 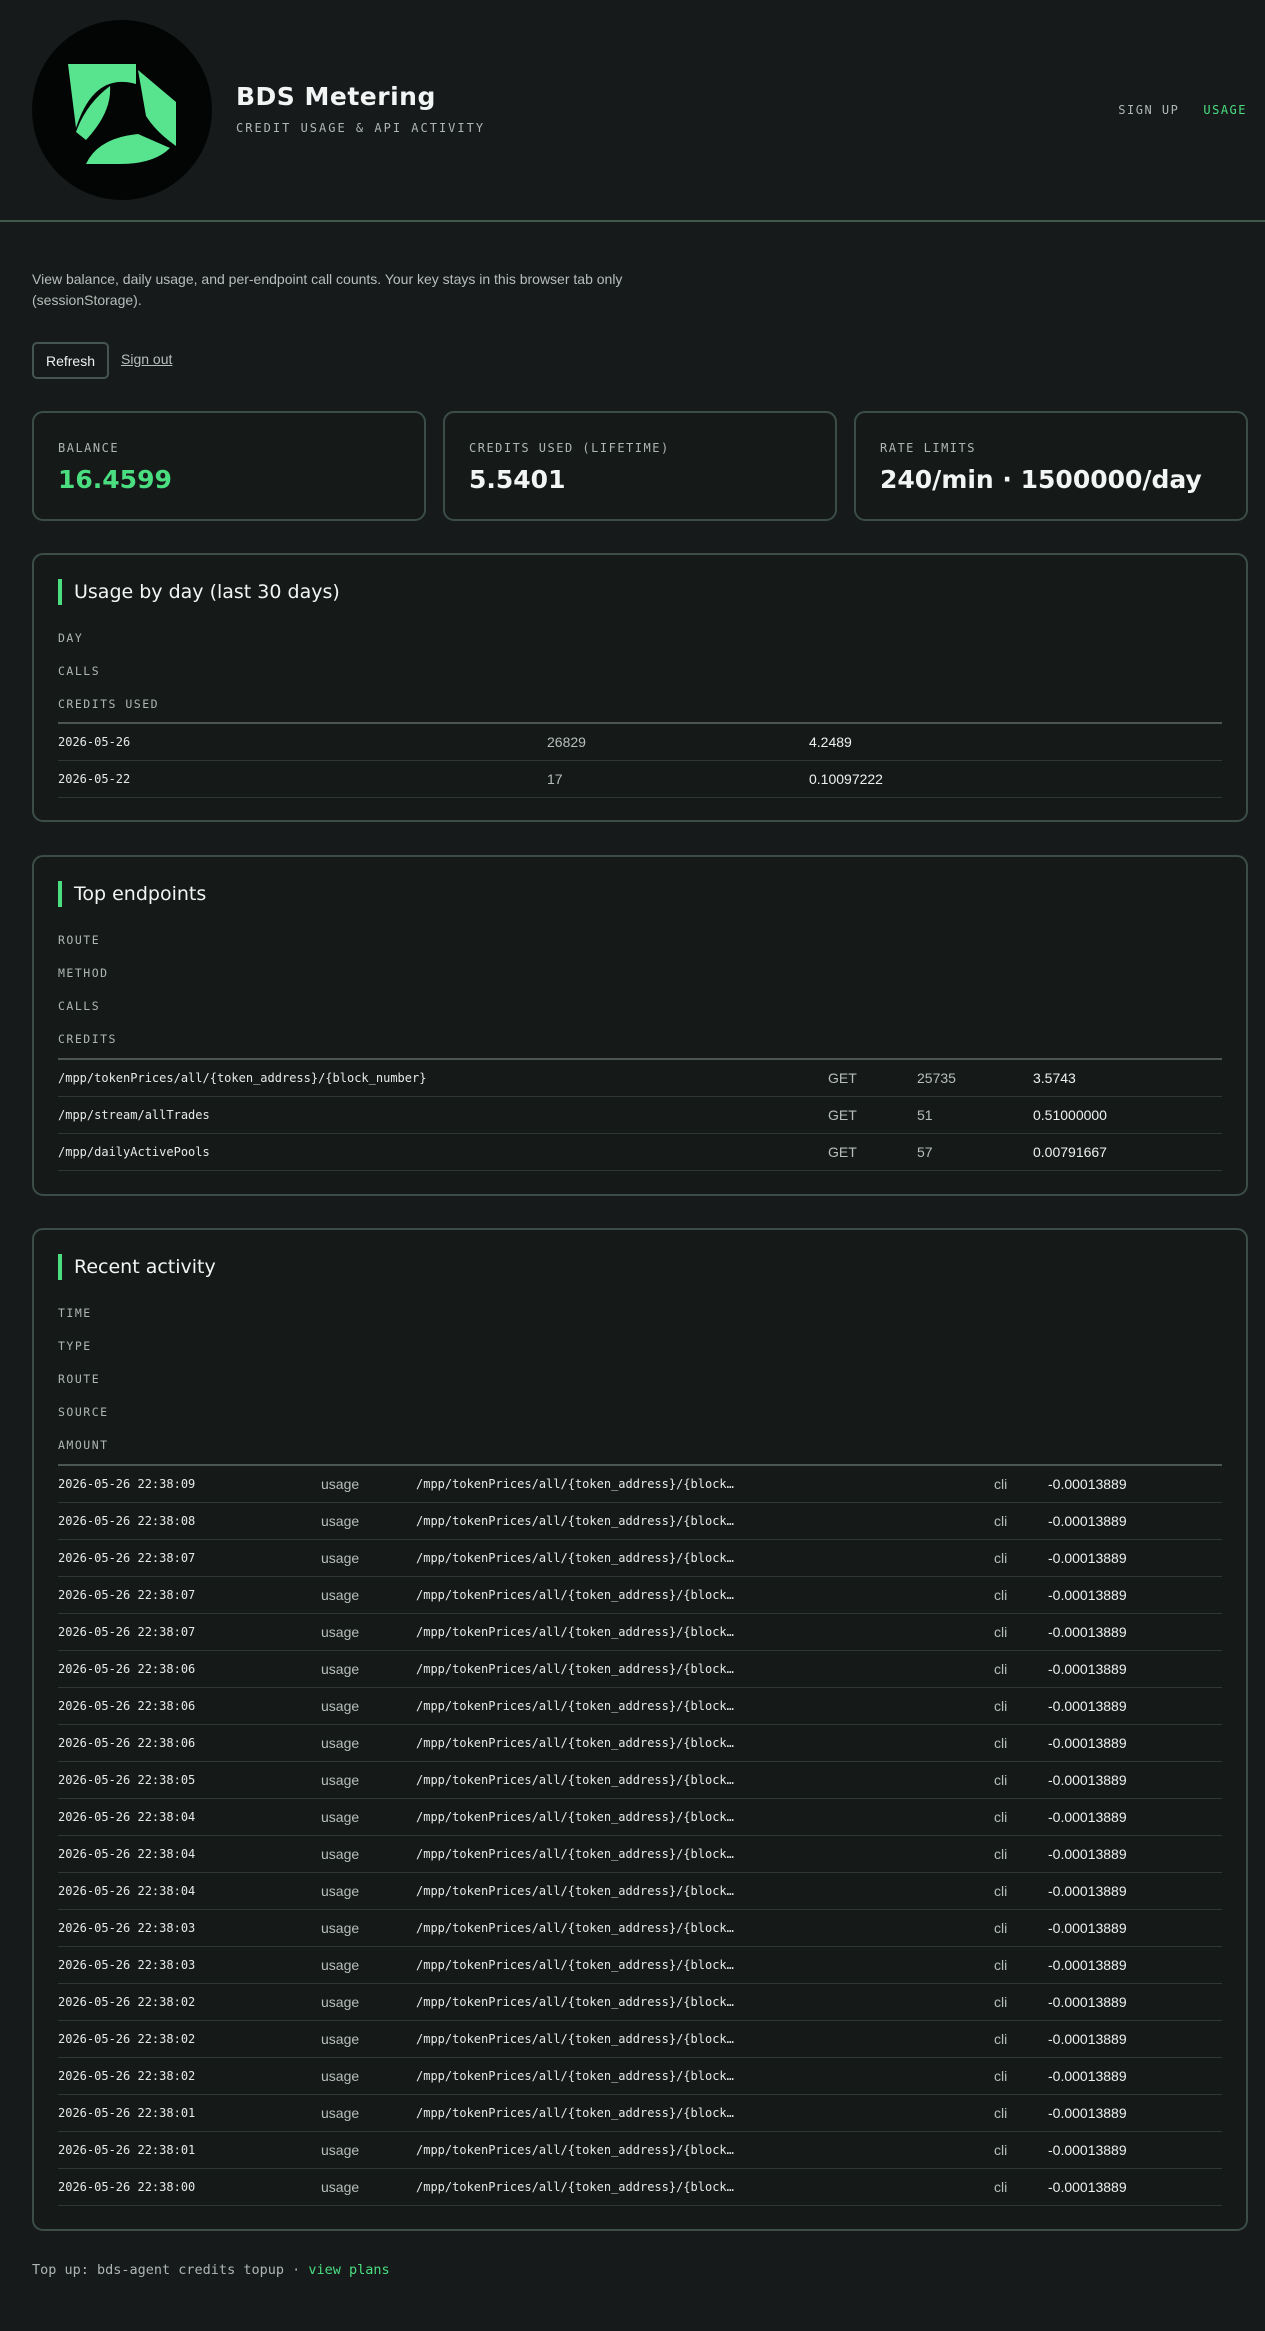 I want to click on column-header-credits: CREDITS, so click(x=87, y=1039).